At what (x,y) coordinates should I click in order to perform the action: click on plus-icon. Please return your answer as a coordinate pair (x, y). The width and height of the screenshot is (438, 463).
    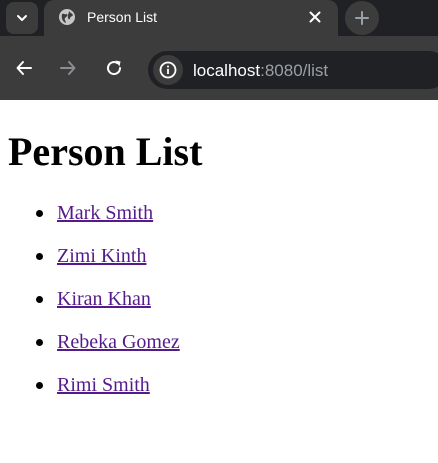
    Looking at the image, I should click on (362, 18).